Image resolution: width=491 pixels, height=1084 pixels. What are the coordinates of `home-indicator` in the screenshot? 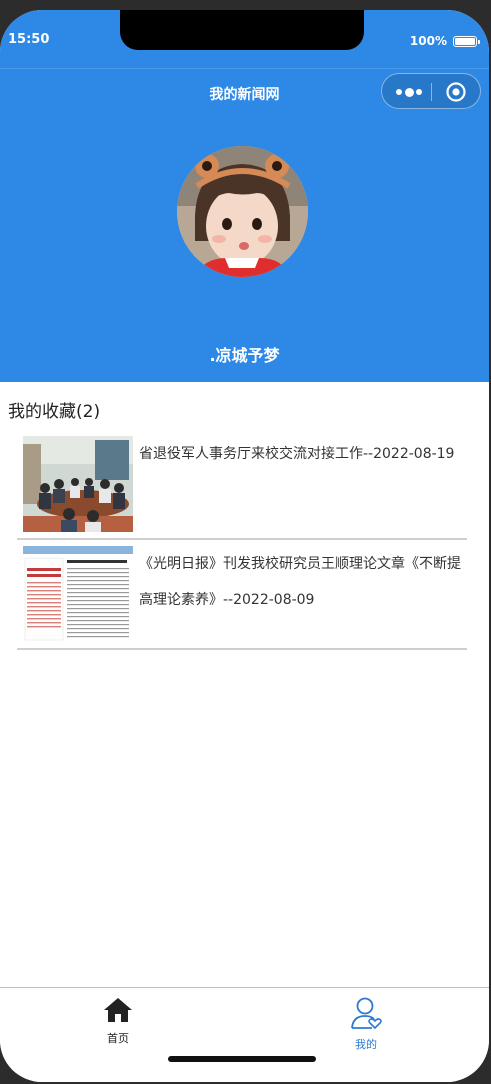 It's located at (242, 1059).